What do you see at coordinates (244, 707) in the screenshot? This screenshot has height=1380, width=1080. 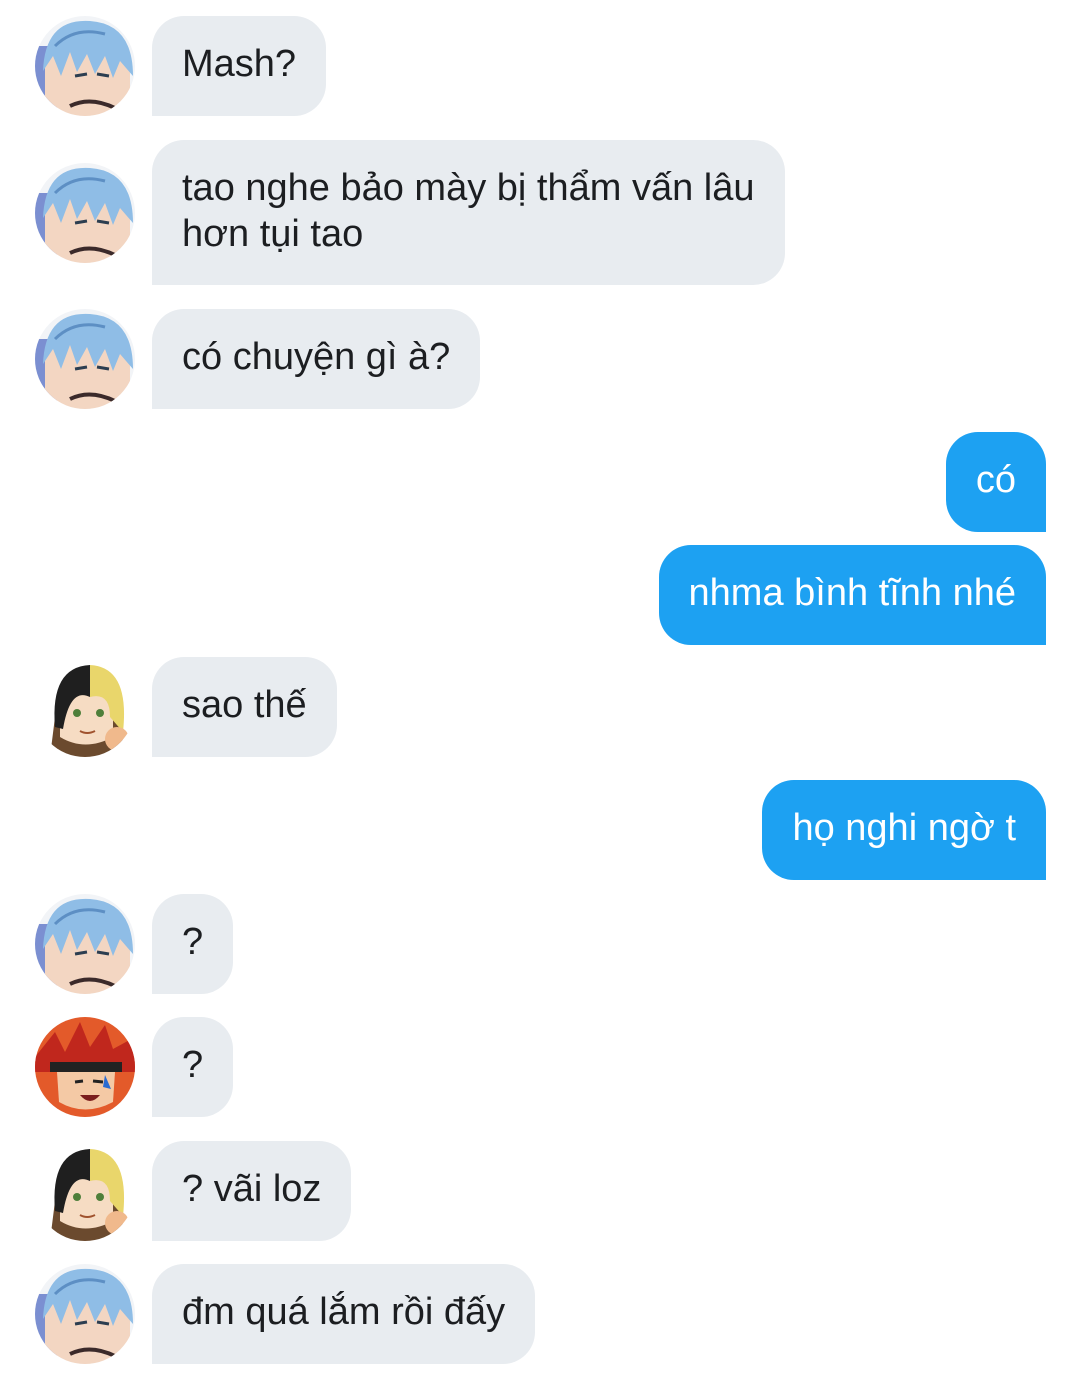 I see `message-bubble: sao thế` at bounding box center [244, 707].